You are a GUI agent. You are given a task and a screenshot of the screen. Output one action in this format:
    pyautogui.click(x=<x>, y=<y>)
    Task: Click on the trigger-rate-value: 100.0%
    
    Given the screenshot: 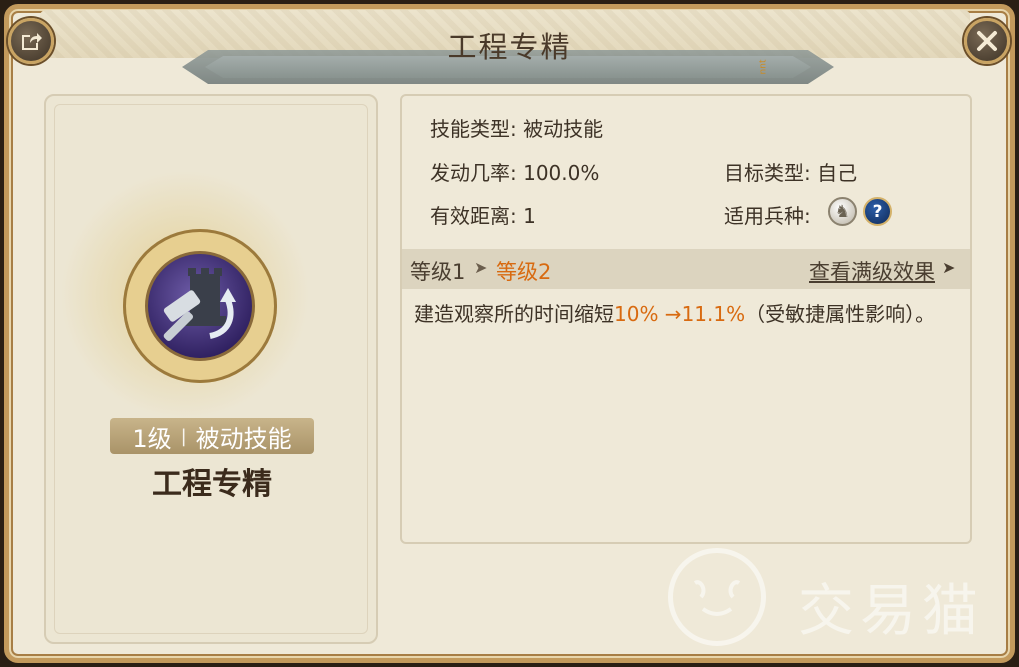 What is the action you would take?
    pyautogui.click(x=561, y=173)
    